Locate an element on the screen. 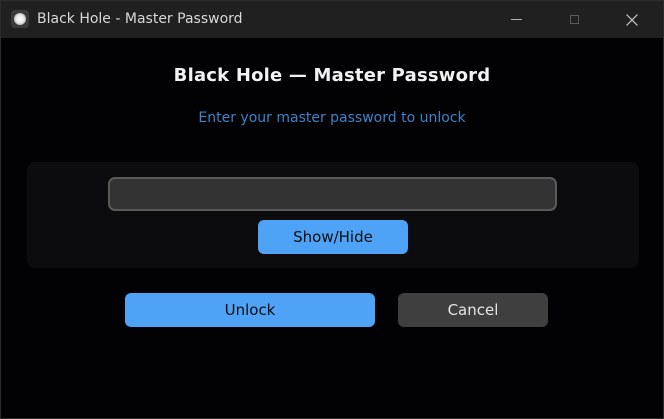 The image size is (664, 419). close-button is located at coordinates (632, 19).